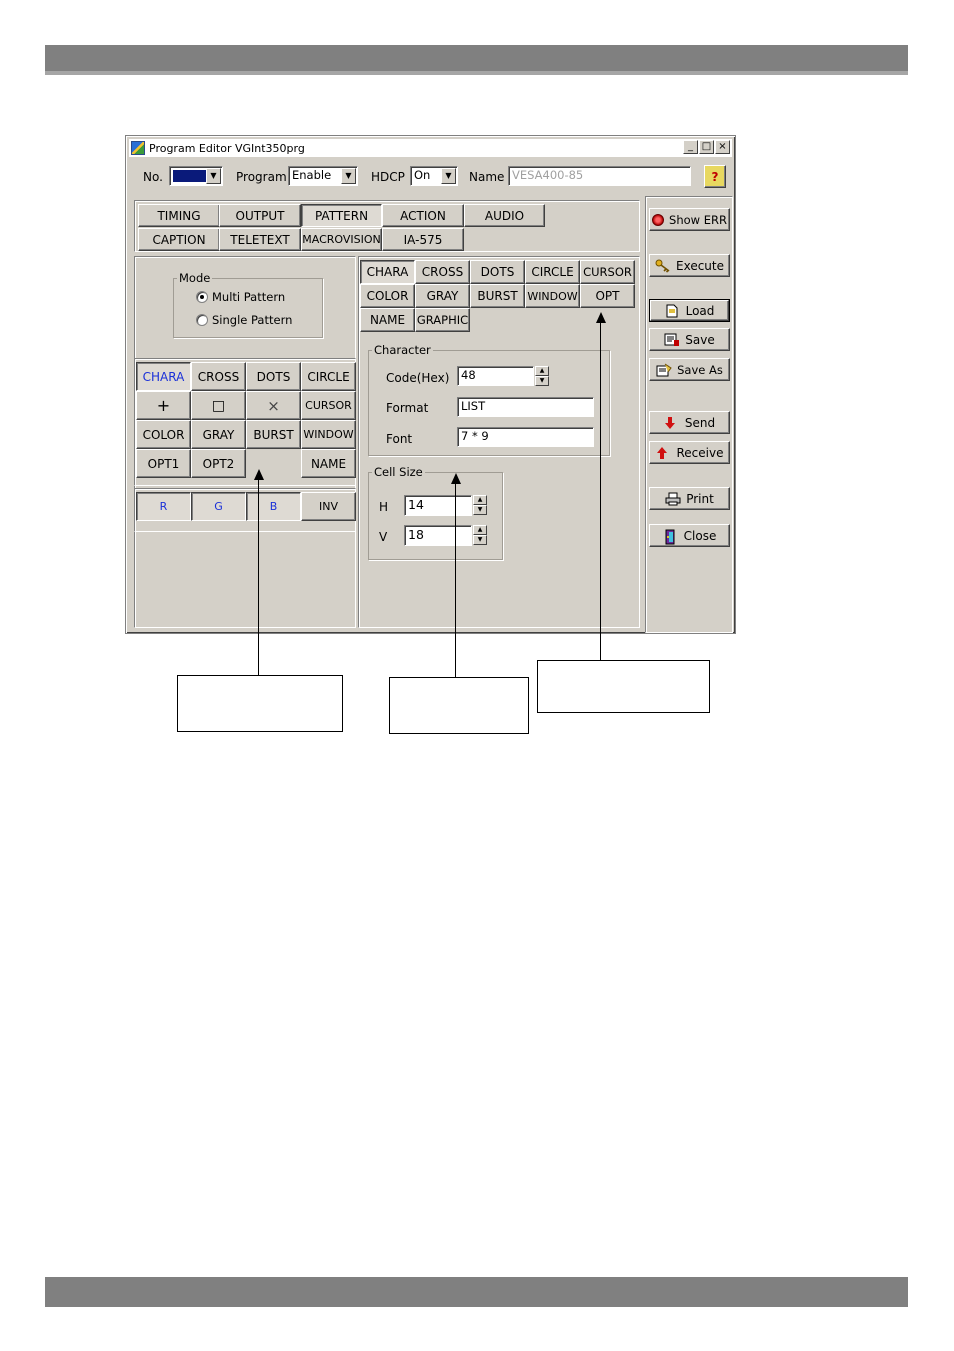  I want to click on code-hex-label: Code(Hex), so click(418, 378).